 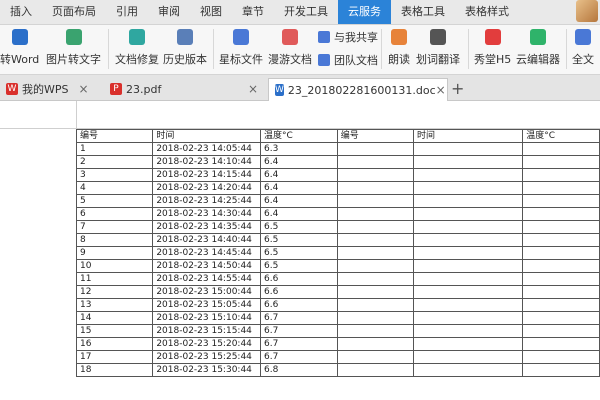 I want to click on table-cell: 12, so click(x=114, y=292).